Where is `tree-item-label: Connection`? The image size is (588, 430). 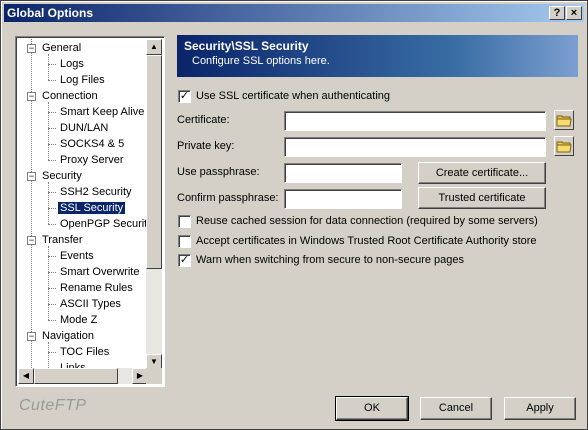
tree-item-label: Connection is located at coordinates (70, 96).